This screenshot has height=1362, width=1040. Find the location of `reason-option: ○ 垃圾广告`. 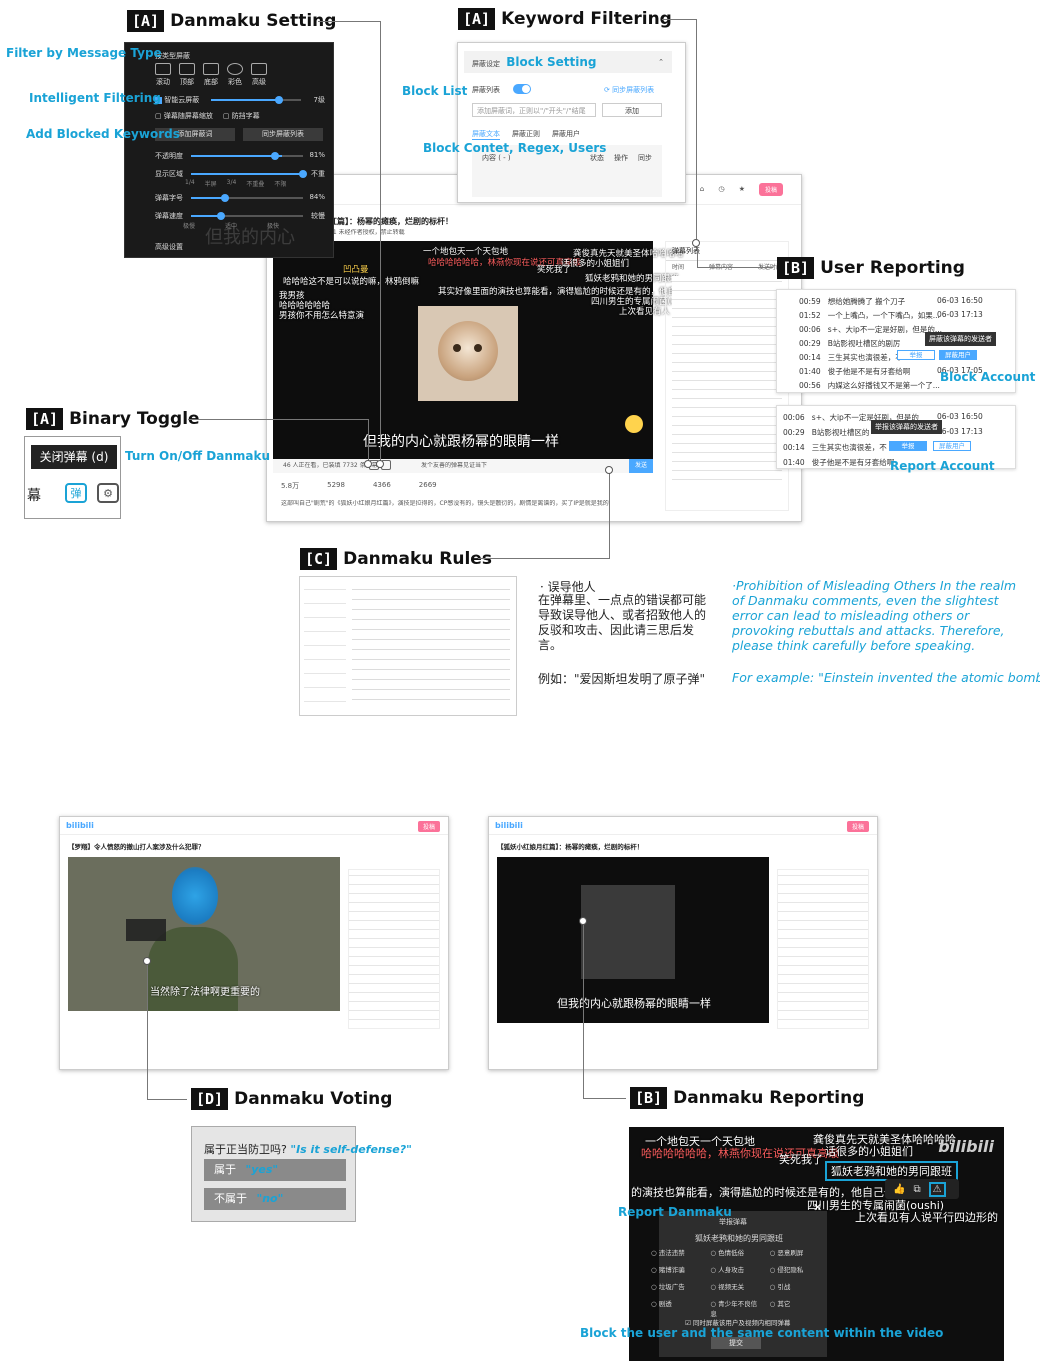

reason-option: ○ 垃圾广告 is located at coordinates (676, 1286).